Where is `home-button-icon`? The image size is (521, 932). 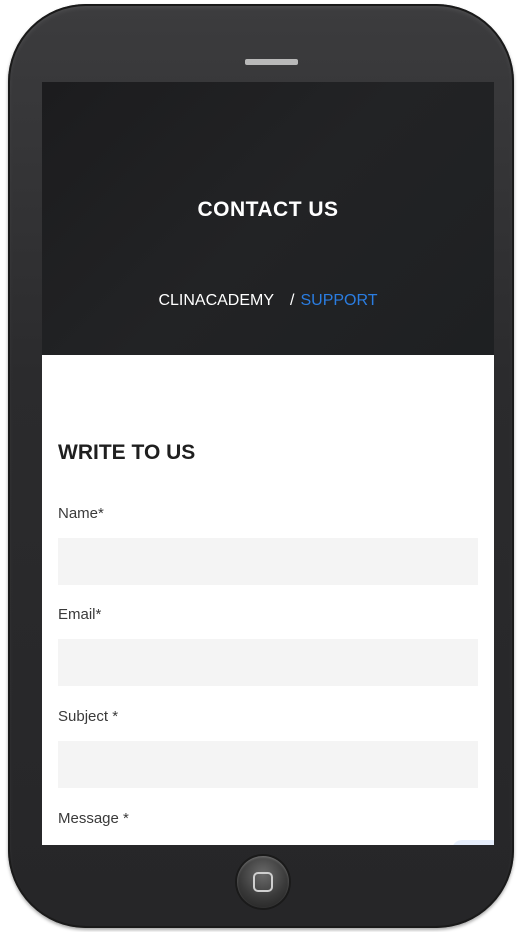
home-button-icon is located at coordinates (263, 882).